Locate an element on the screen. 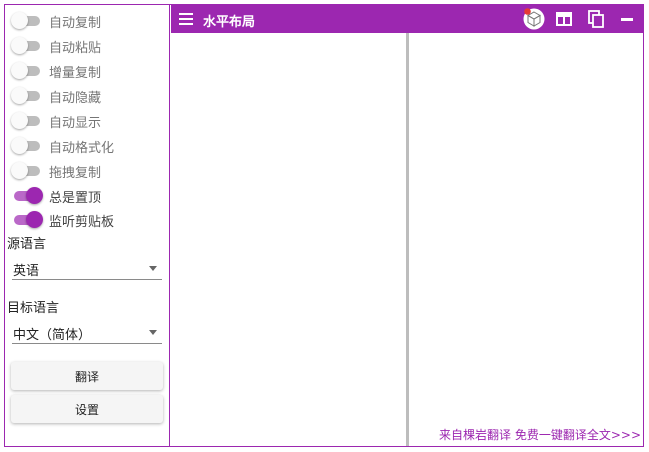  toggle-label: 自动格式化 is located at coordinates (82, 148).